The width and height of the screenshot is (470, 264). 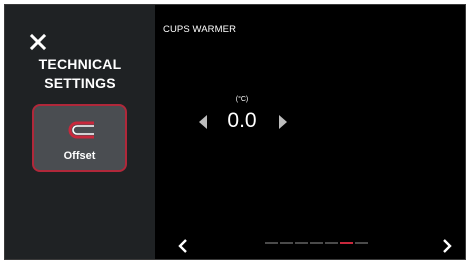 I want to click on page-title: CUPS WARMER, so click(x=200, y=29).